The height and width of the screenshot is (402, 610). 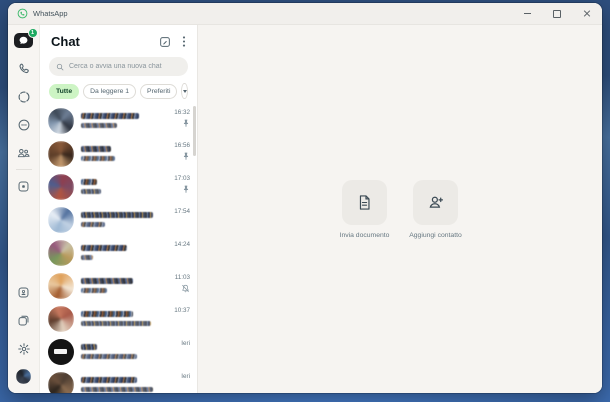 I want to click on nav-communities, so click(x=24, y=152).